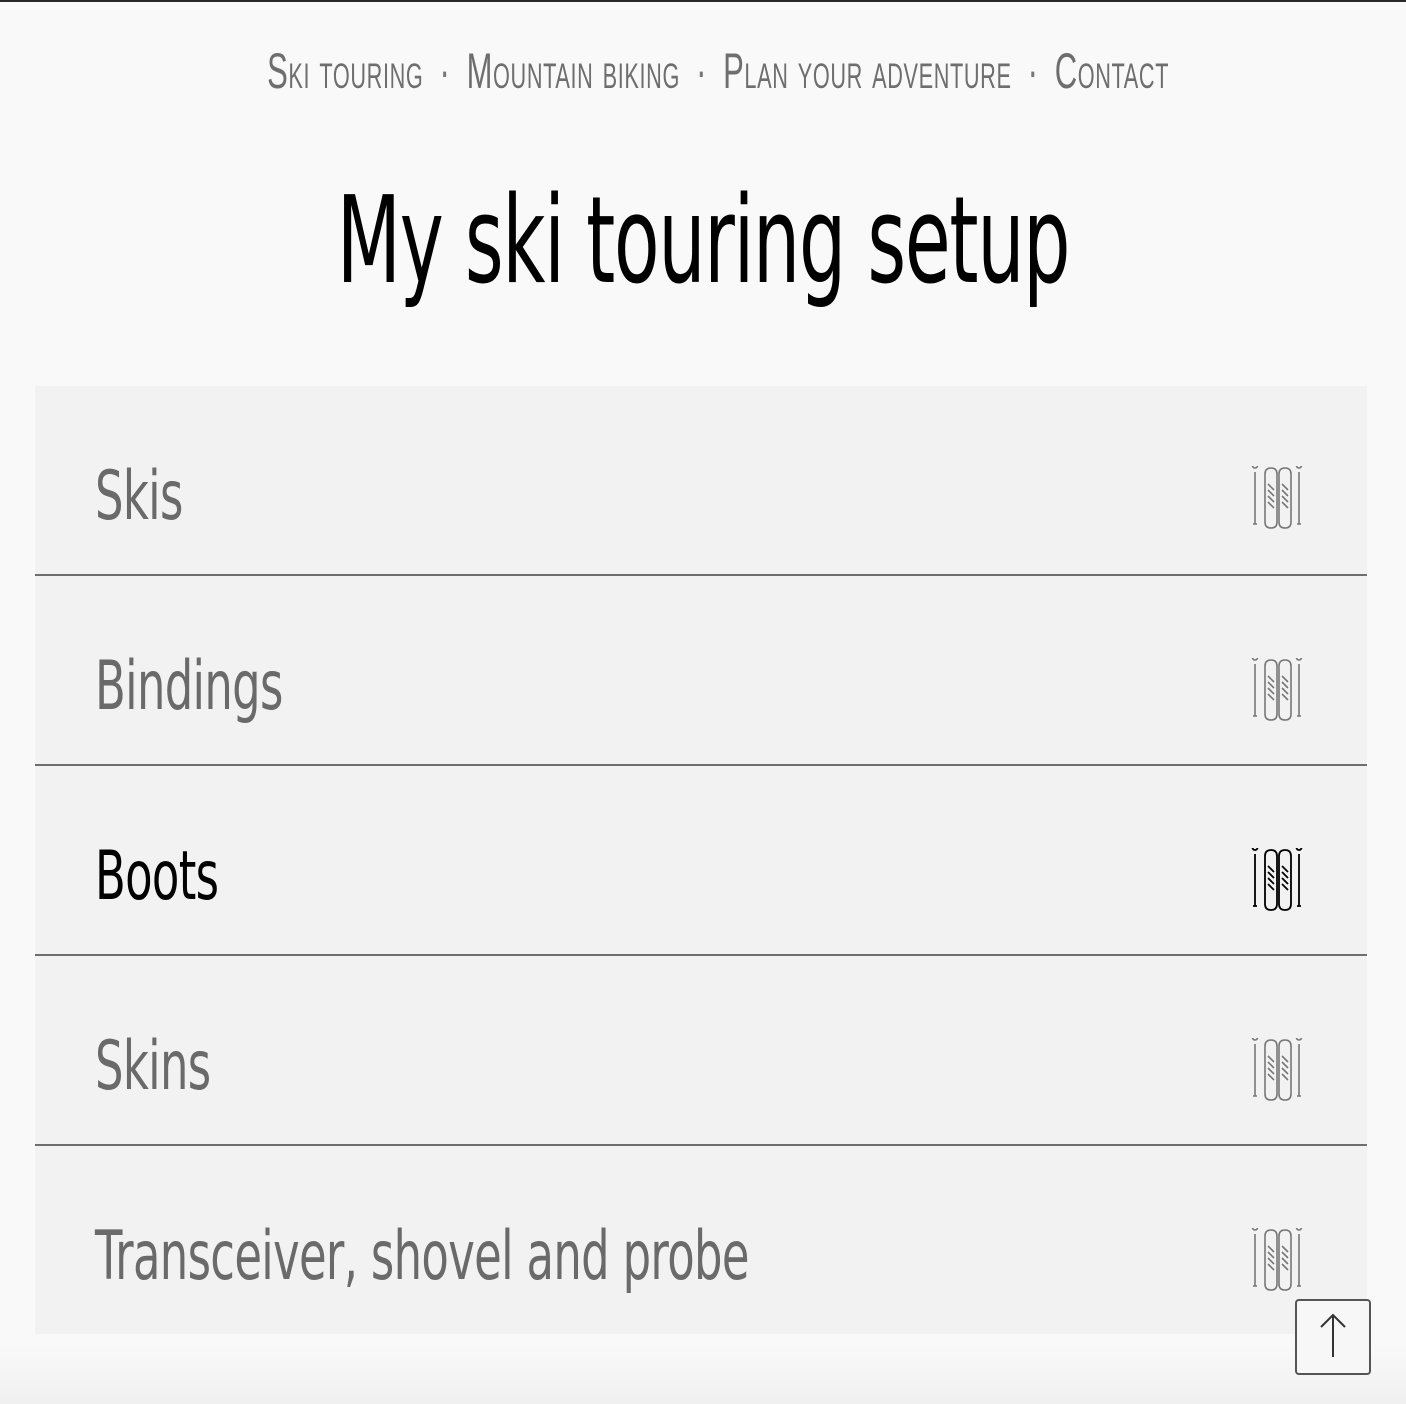  Describe the element at coordinates (701, 1051) in the screenshot. I see `accordion-item-skins: Skins` at that location.